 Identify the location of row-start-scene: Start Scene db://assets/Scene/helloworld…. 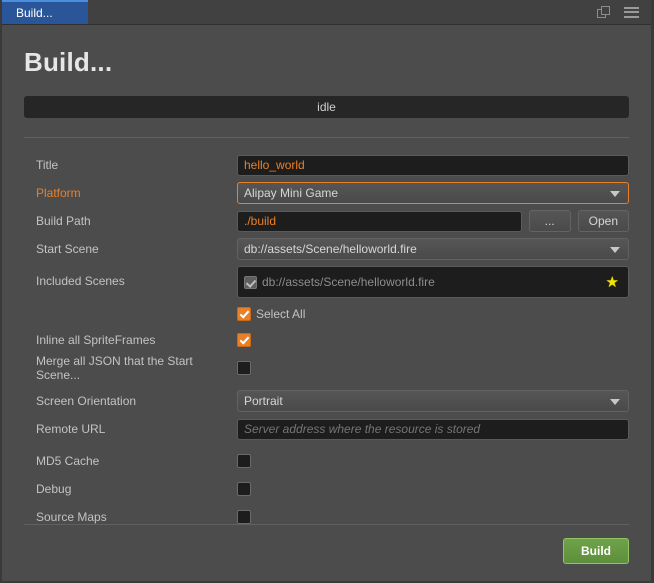
(326, 249).